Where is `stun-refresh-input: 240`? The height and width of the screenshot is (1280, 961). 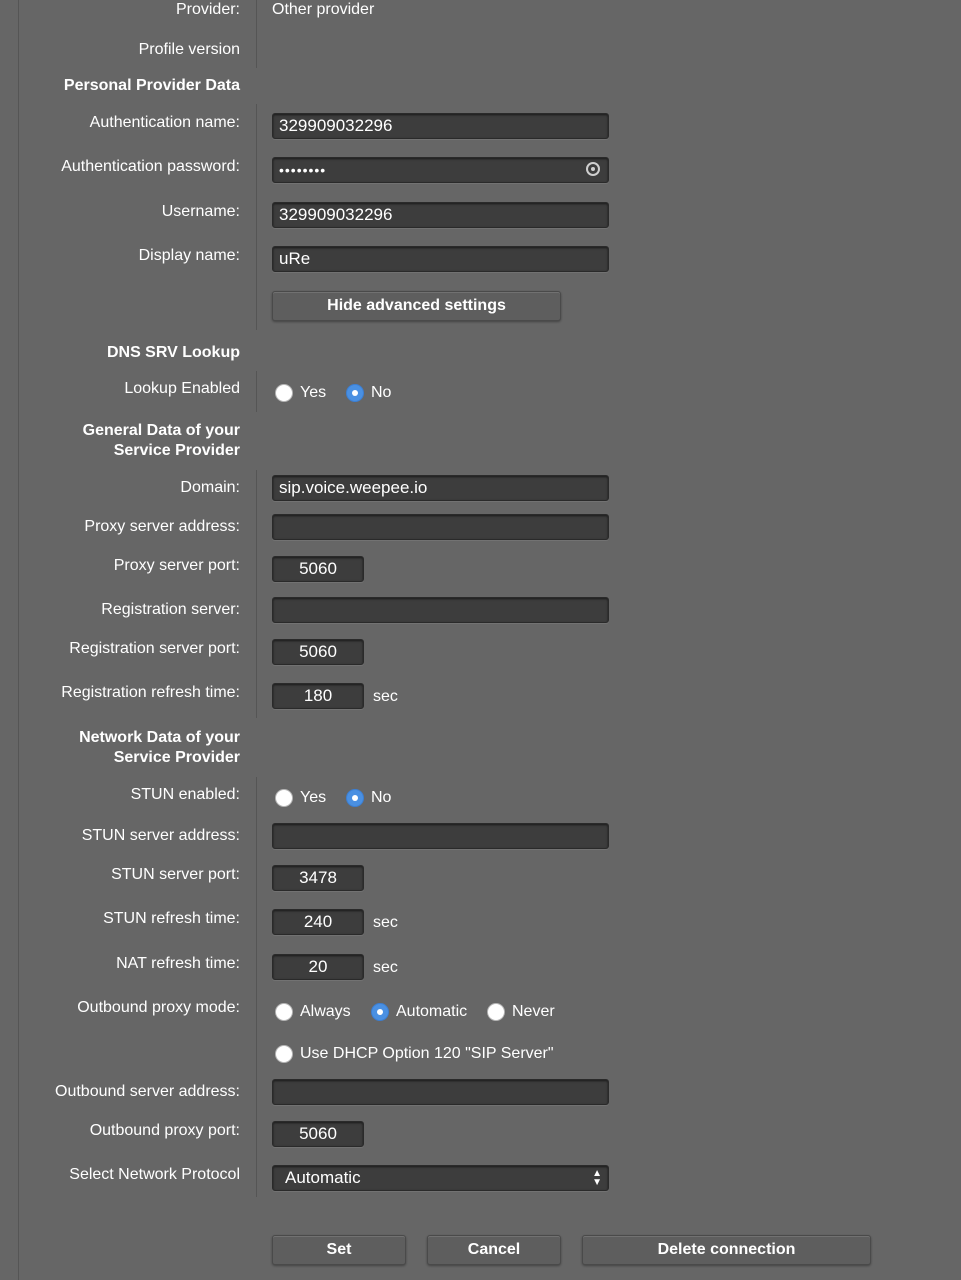
stun-refresh-input: 240 is located at coordinates (318, 922).